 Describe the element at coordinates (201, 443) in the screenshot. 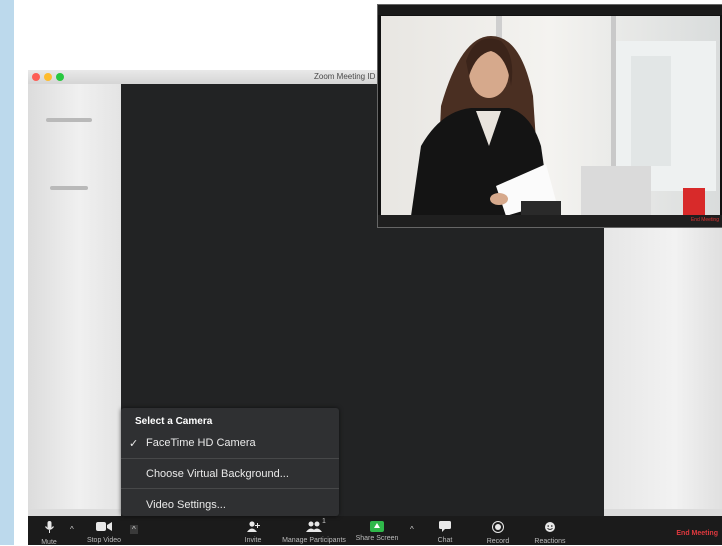

I see `menu-item-label: FaceTime HD Camera` at that location.